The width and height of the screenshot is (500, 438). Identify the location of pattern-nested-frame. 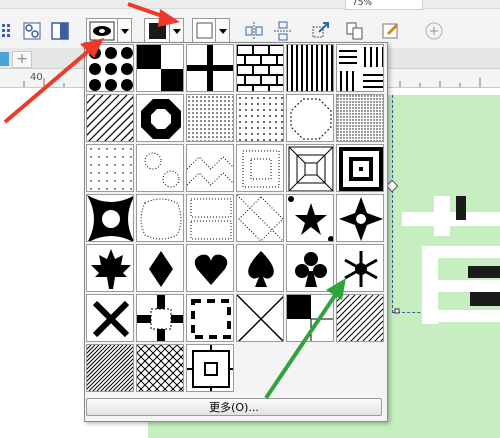
(210, 368).